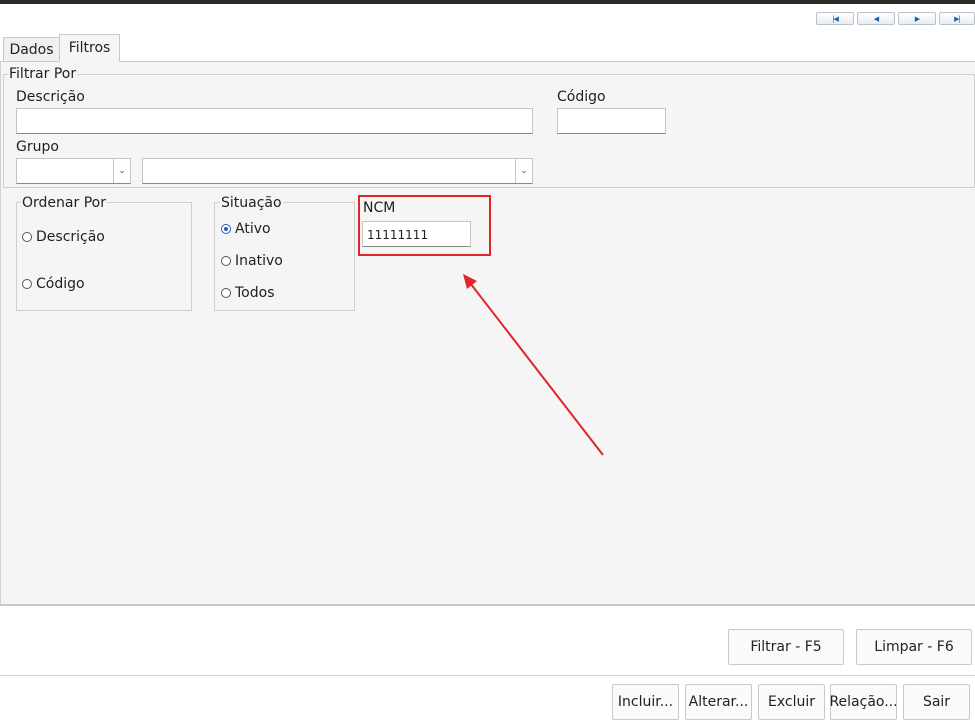  What do you see at coordinates (337, 171) in the screenshot?
I see `grupo-name-select: ⌄` at bounding box center [337, 171].